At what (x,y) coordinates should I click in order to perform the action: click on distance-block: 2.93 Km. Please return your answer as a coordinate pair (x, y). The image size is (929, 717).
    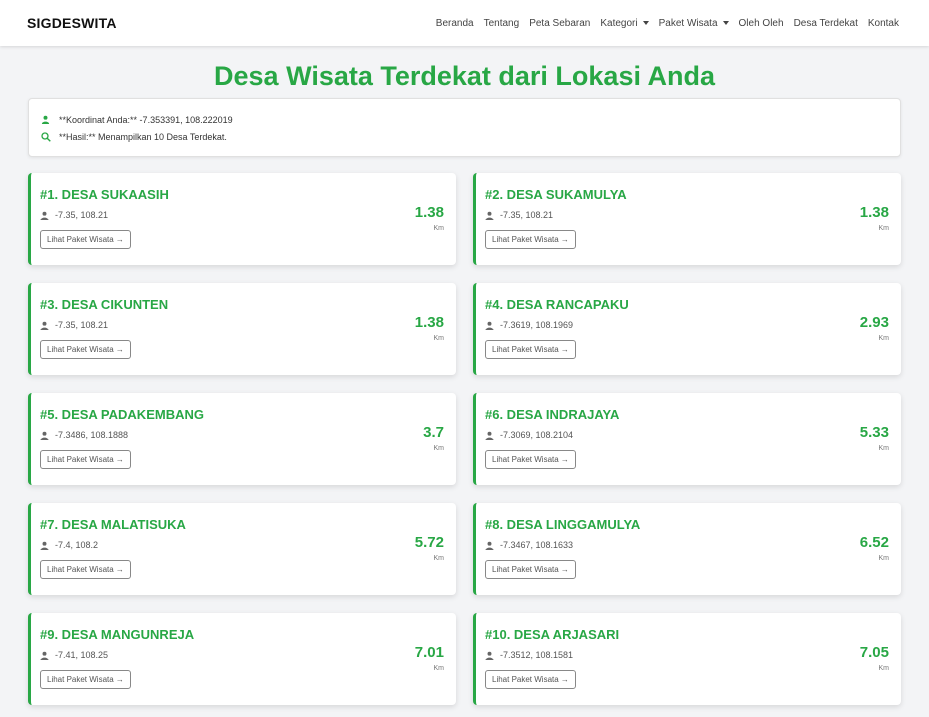
    Looking at the image, I should click on (874, 328).